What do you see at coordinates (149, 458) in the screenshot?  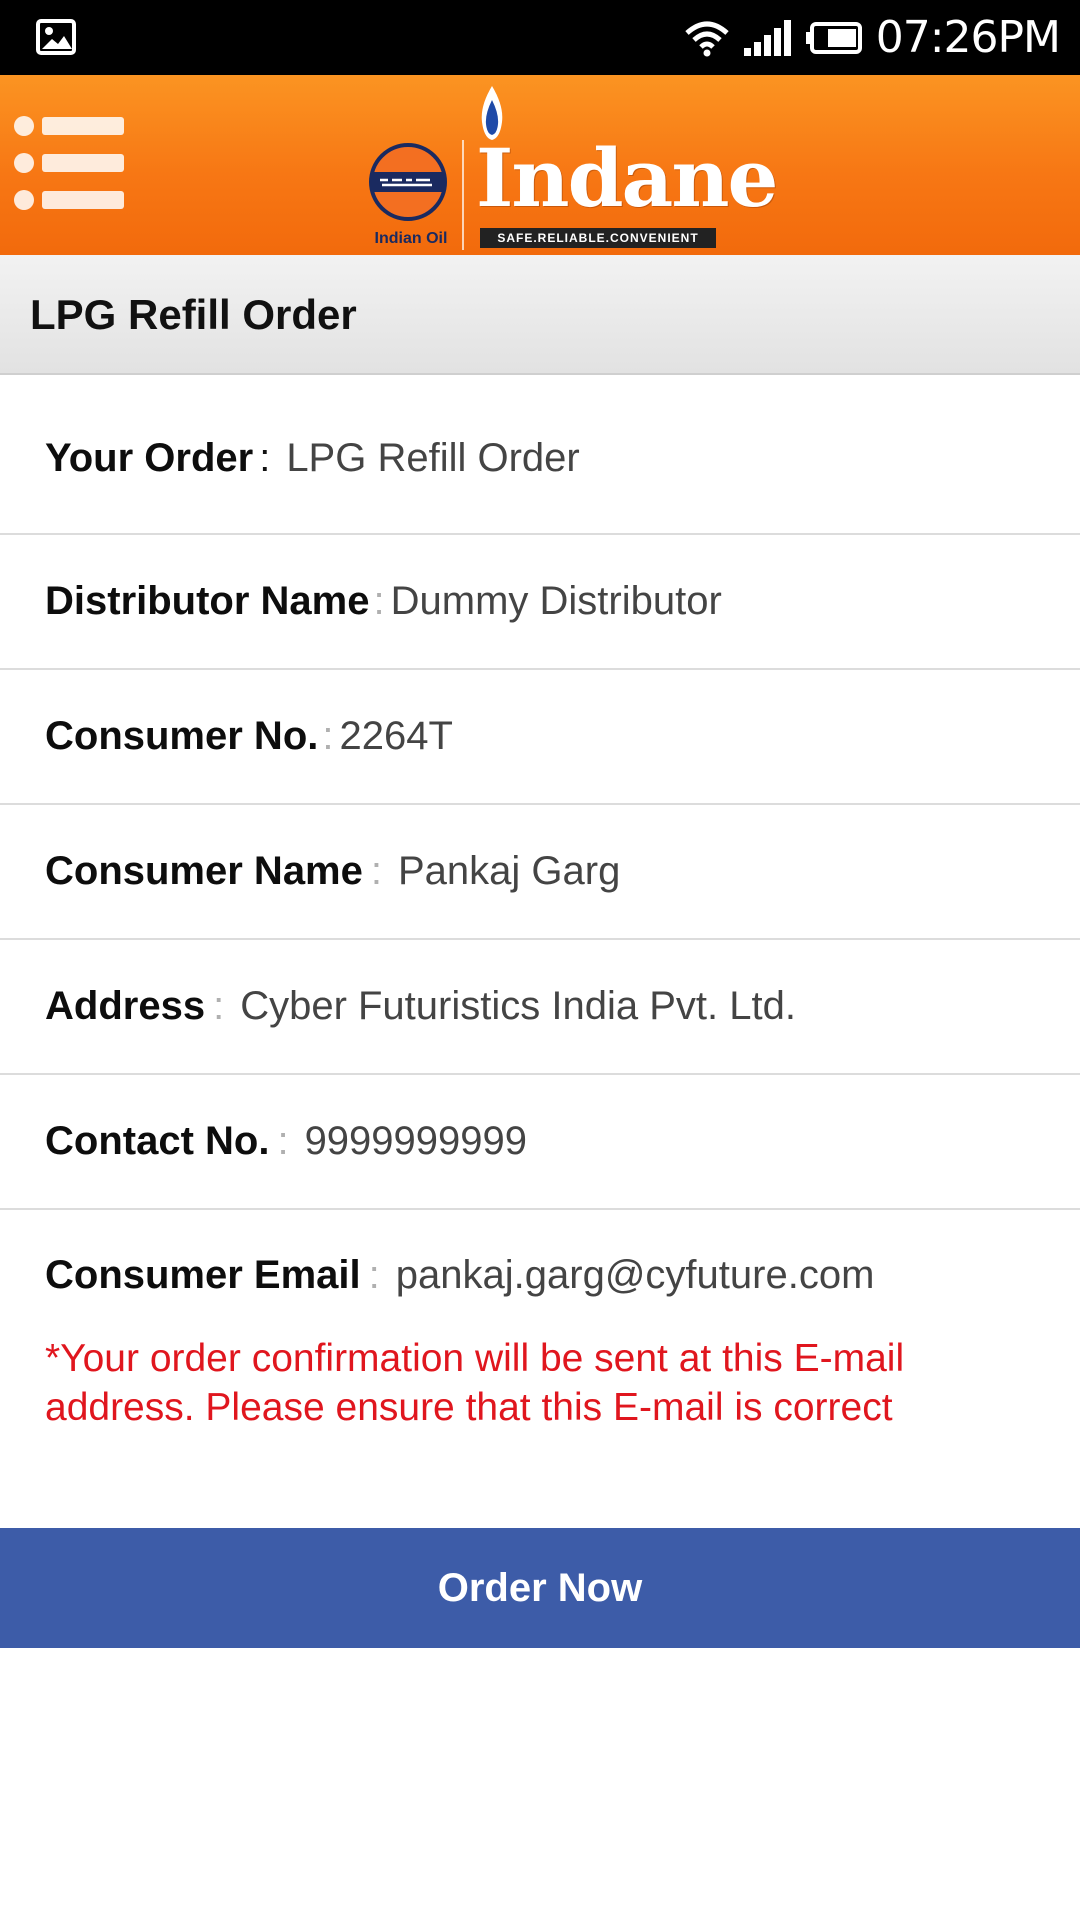 I see `detail-label: Your Order` at bounding box center [149, 458].